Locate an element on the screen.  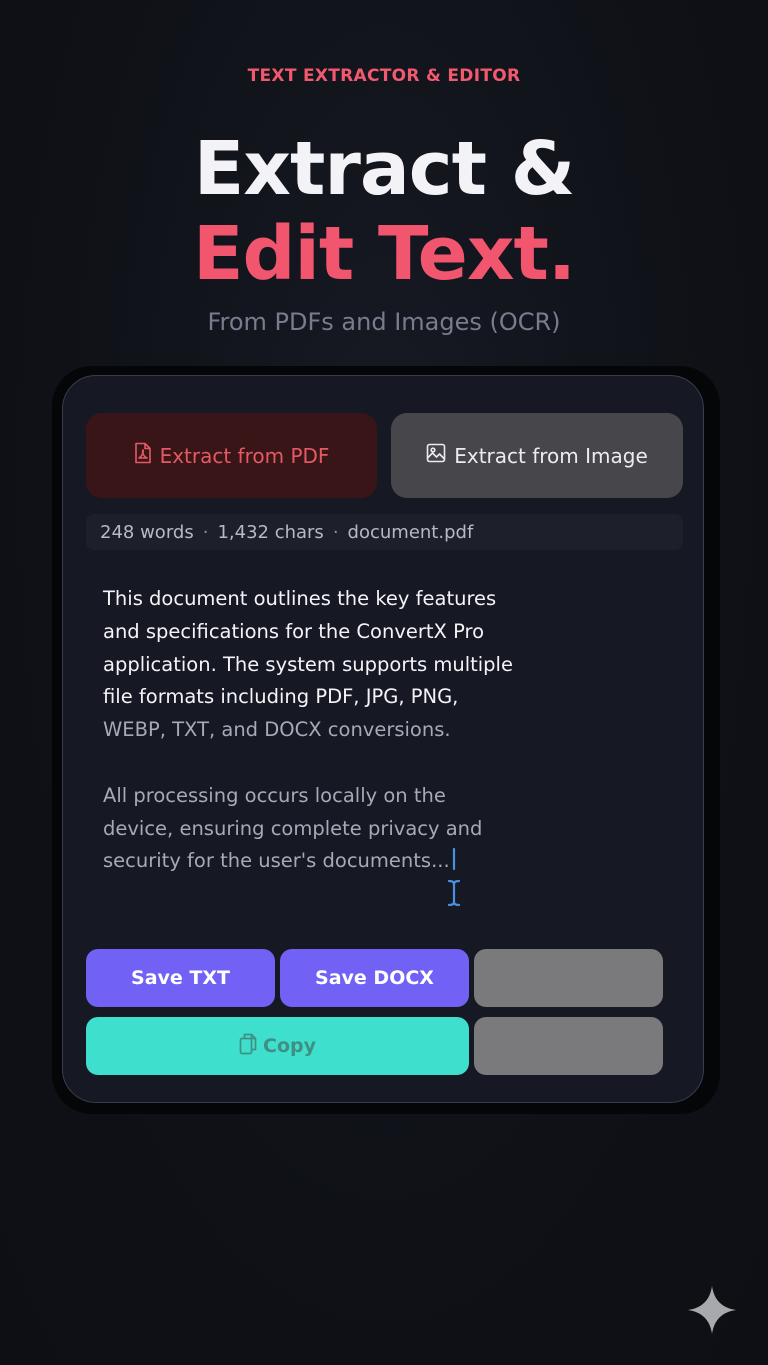
editor-line: WEBP, TXT, and DOCX conversions. is located at coordinates (277, 730).